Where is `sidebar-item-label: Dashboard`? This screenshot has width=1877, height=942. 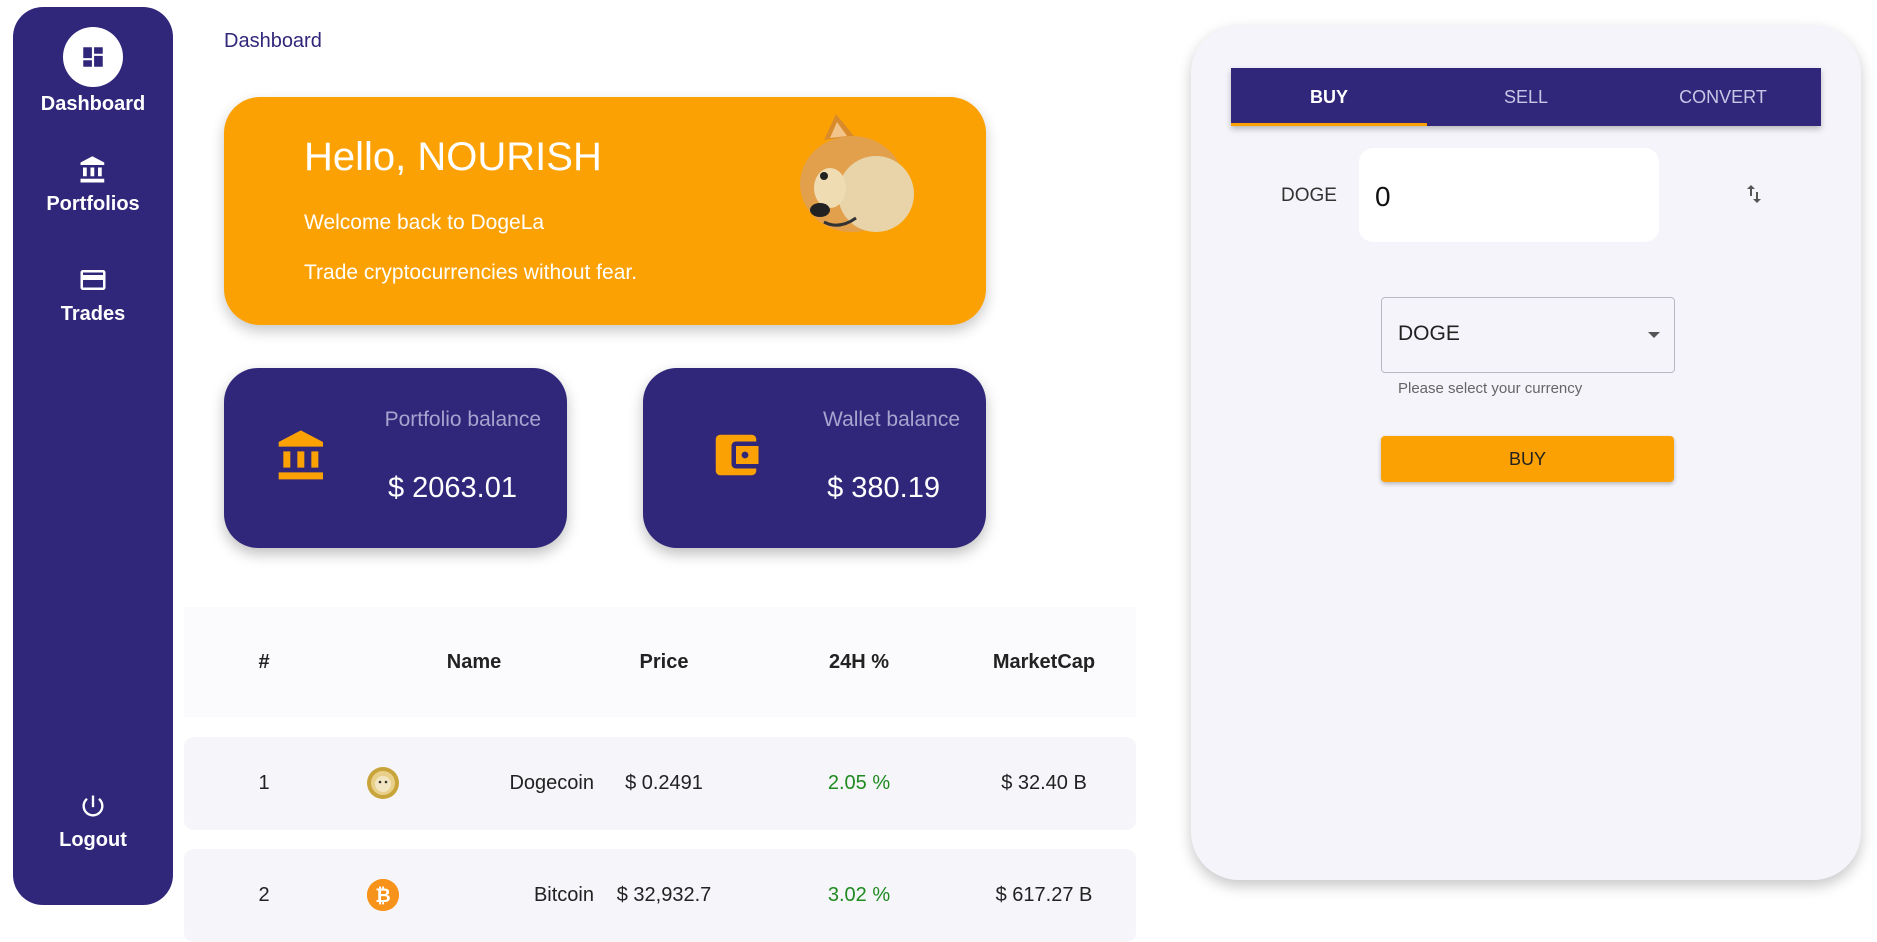 sidebar-item-label: Dashboard is located at coordinates (93, 104).